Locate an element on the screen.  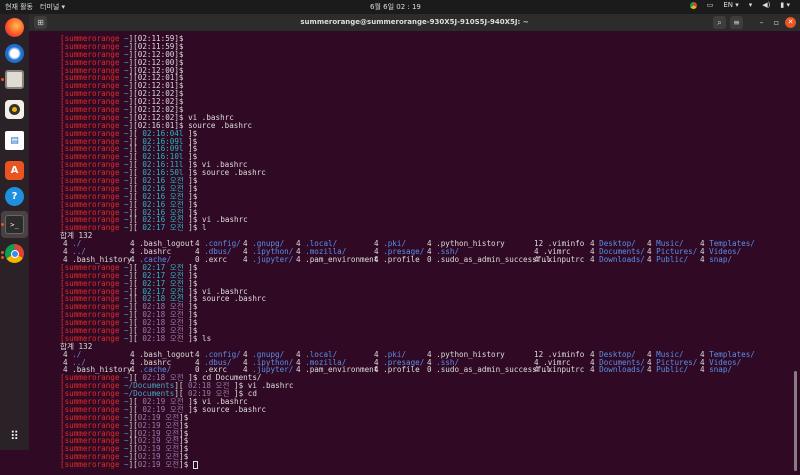
chrome-icon is located at coordinates (14, 253).